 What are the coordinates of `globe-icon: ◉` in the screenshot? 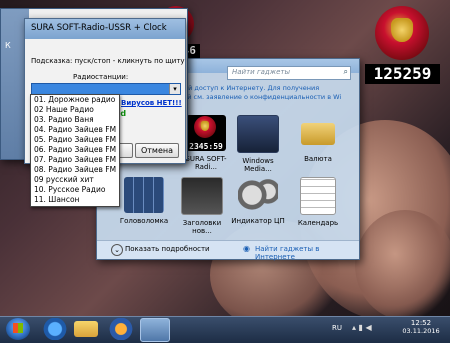 It's located at (246, 248).